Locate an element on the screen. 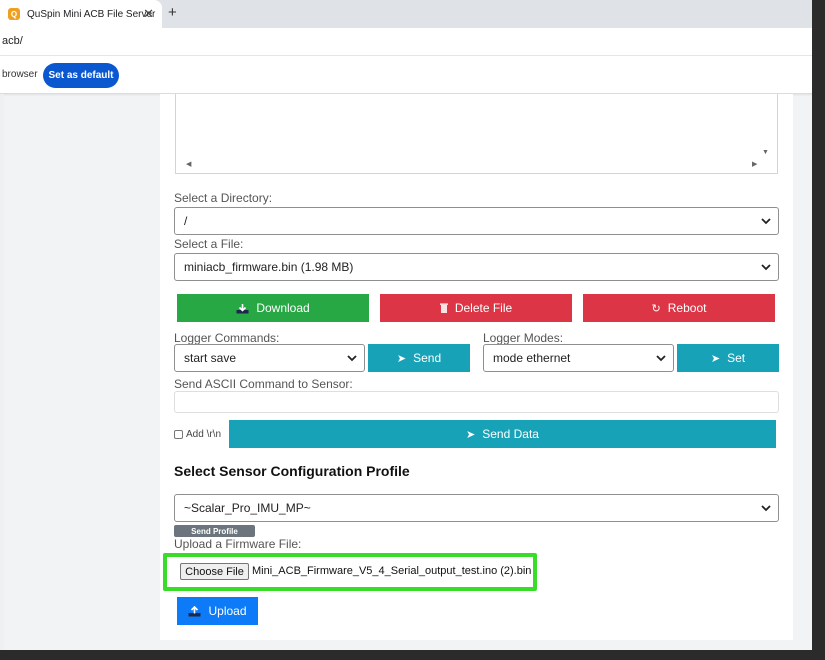 This screenshot has height=660, width=825. new-tab-button: + is located at coordinates (172, 13).